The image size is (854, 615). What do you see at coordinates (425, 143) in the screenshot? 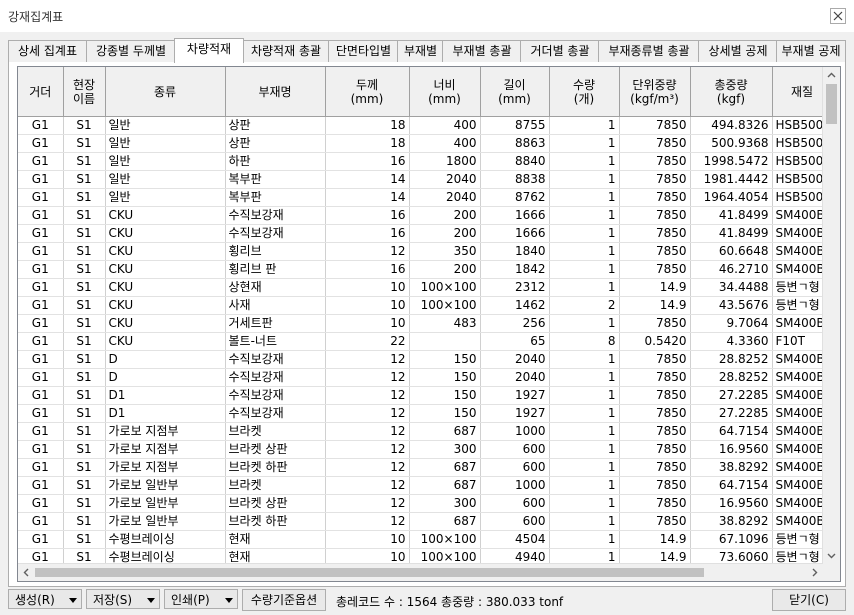
I see `table-row: G1 S1 일반 상판 18 400 8863 1 7850 500.9368 HSB500` at bounding box center [425, 143].